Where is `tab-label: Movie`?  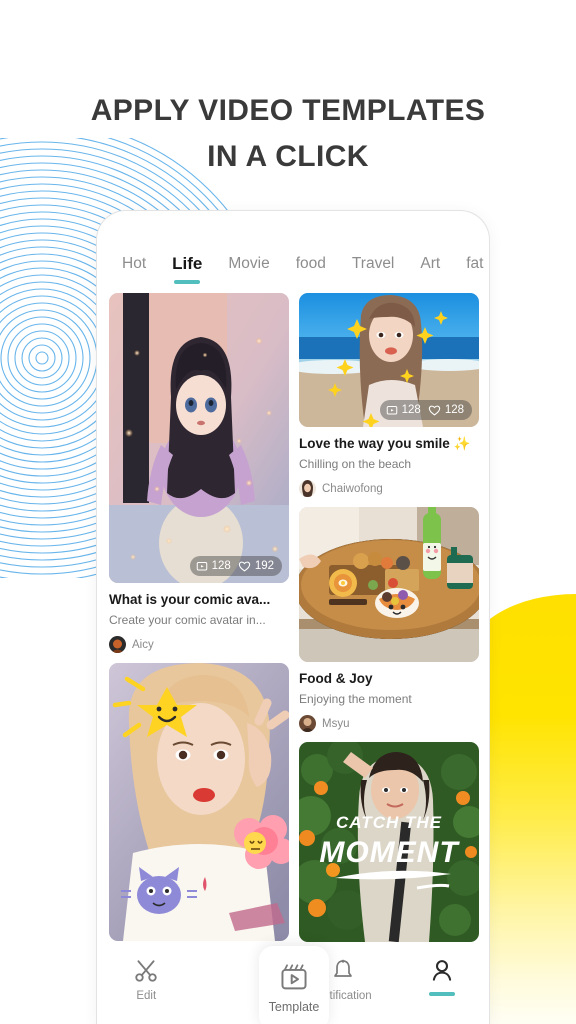 tab-label: Movie is located at coordinates (249, 263).